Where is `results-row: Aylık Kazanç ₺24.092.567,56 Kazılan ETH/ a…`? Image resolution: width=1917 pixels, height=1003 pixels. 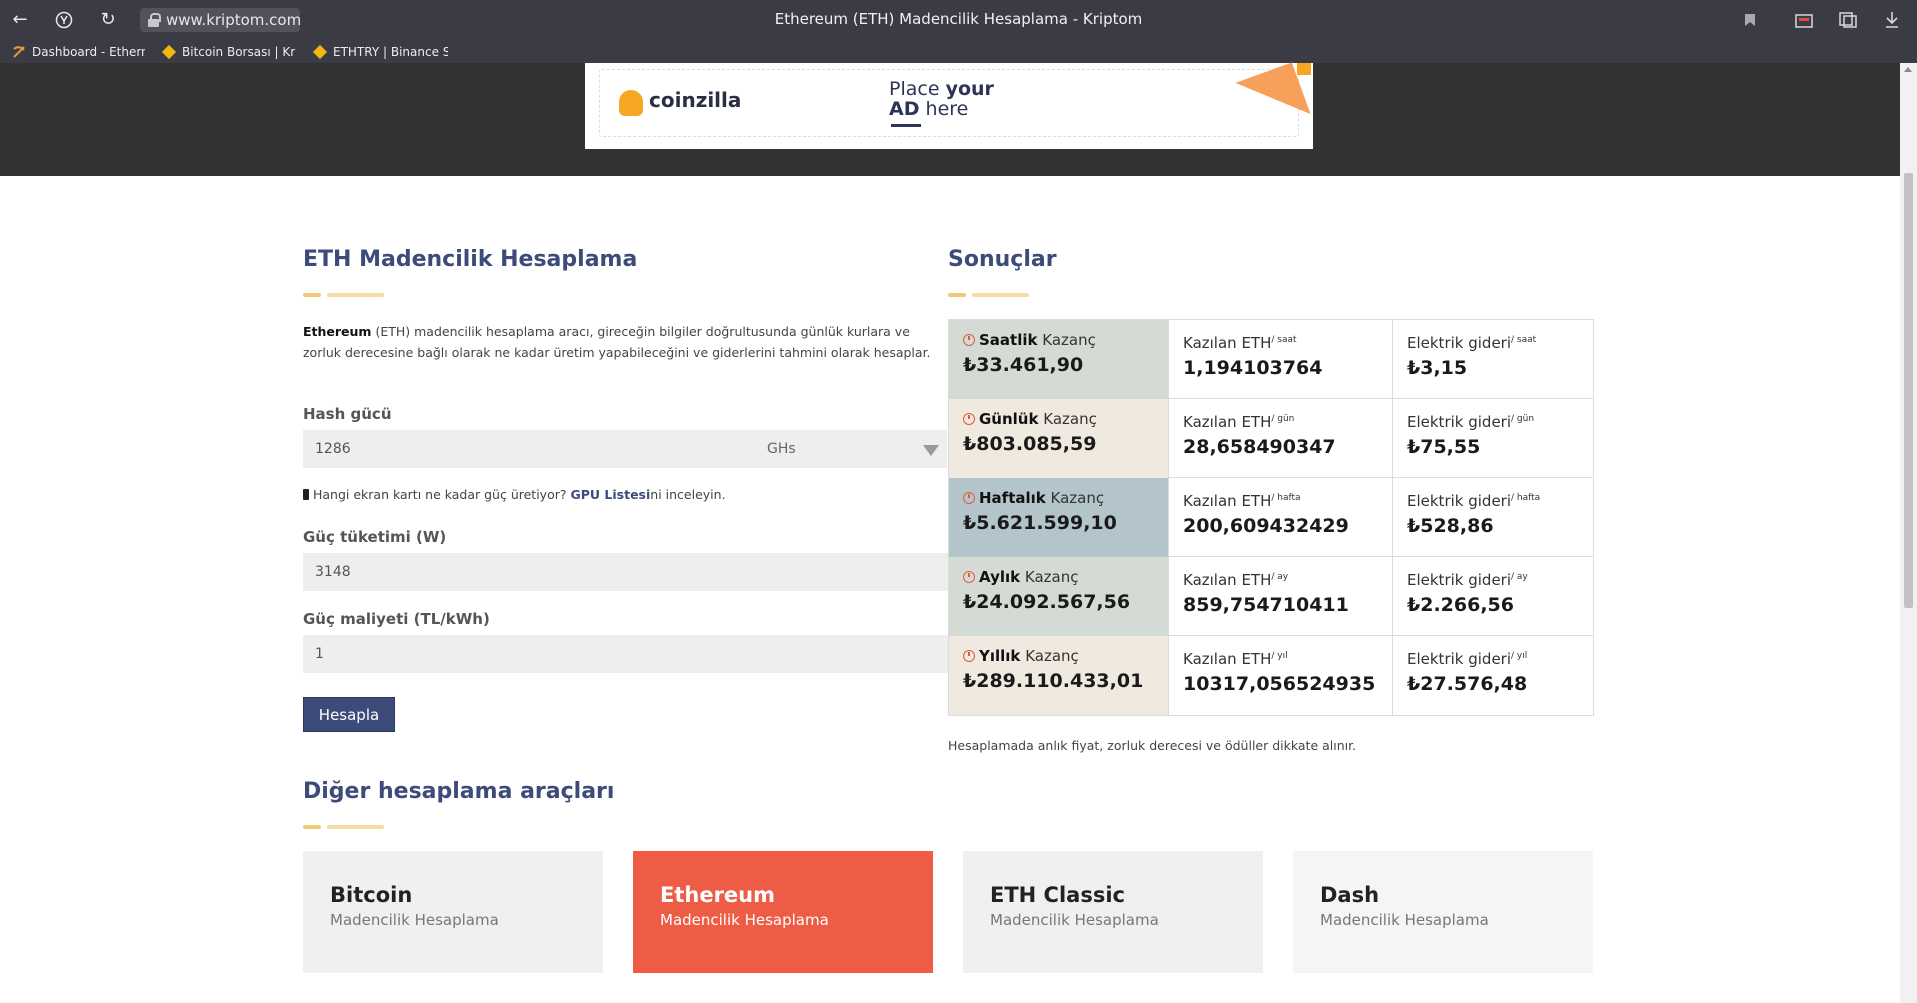 results-row: Aylık Kazanç ₺24.092.567,56 Kazılan ETH/ a… is located at coordinates (1271, 596).